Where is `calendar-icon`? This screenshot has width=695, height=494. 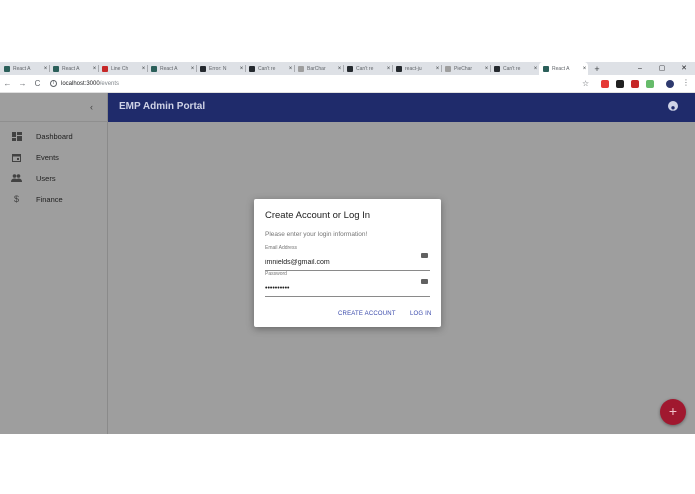
calendar-icon is located at coordinates (16, 157).